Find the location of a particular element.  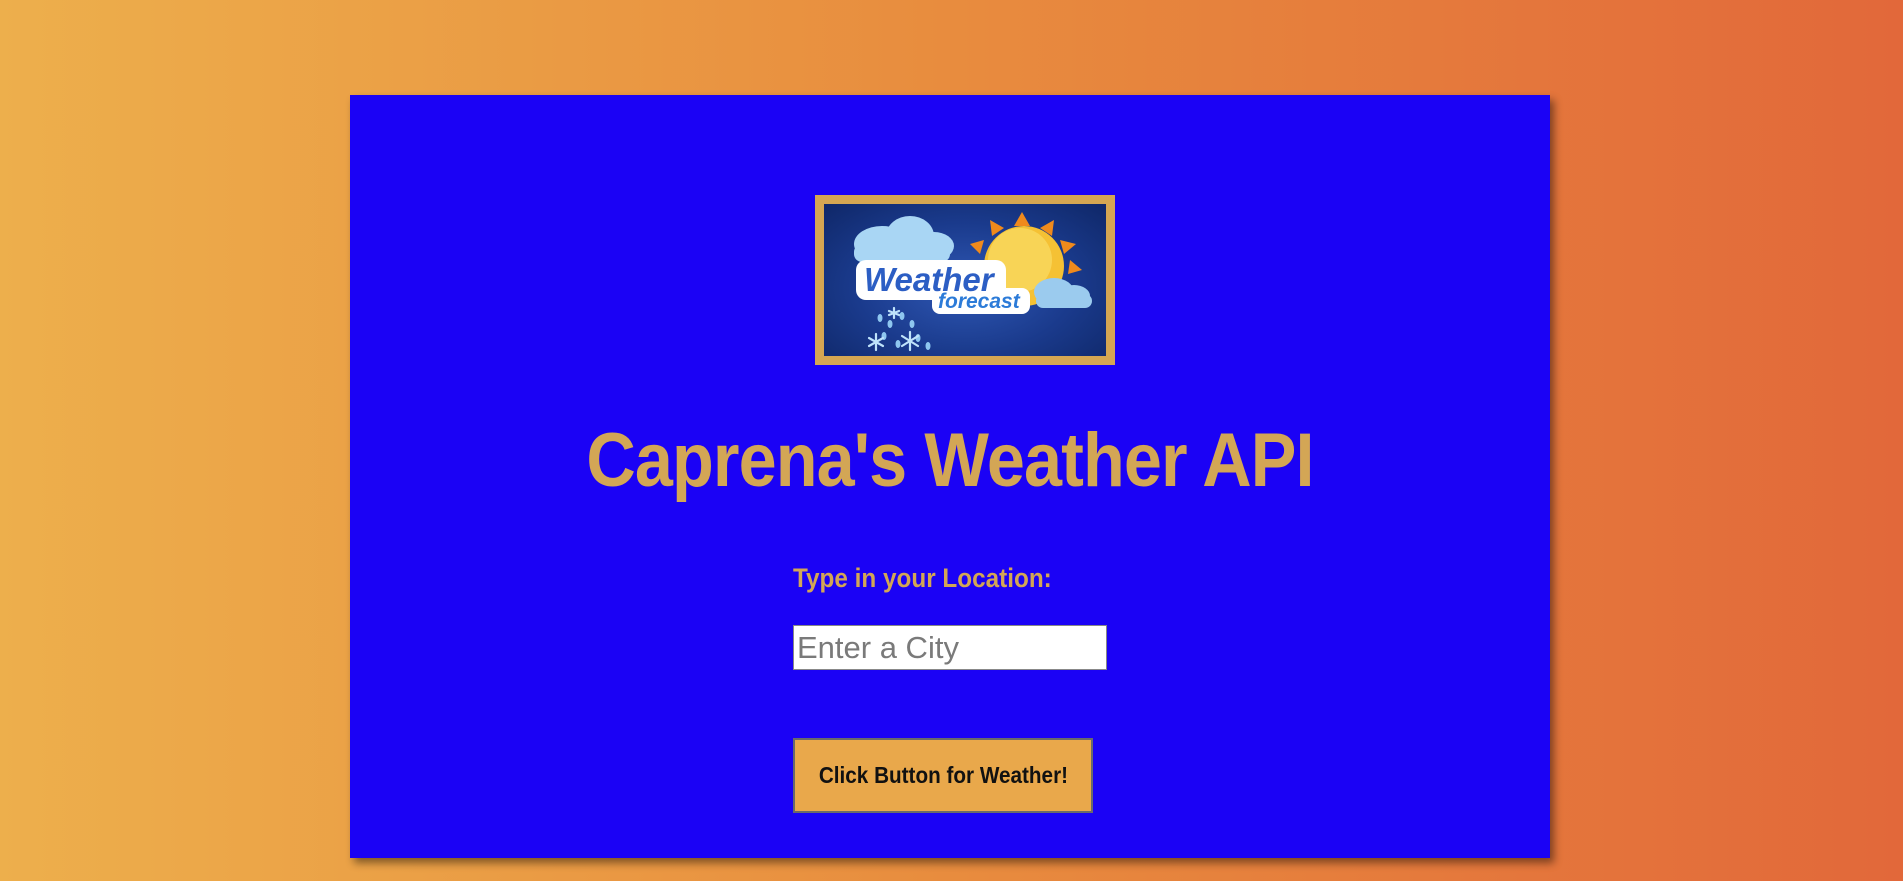

logo-forecast-text: forecast is located at coordinates (979, 301).